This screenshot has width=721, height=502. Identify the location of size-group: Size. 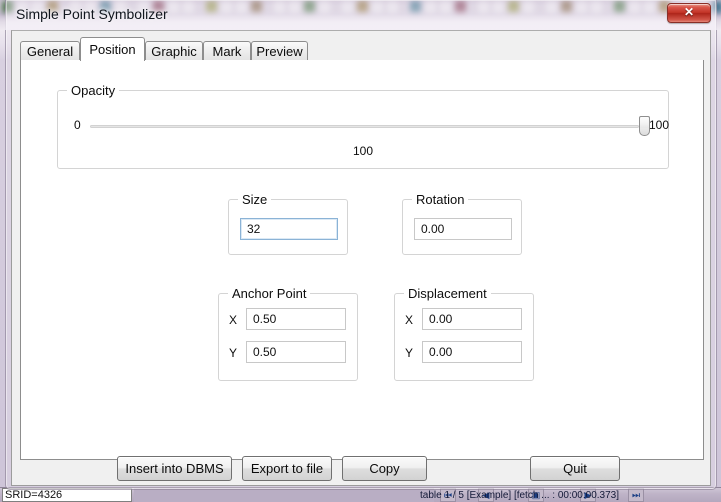
(288, 223).